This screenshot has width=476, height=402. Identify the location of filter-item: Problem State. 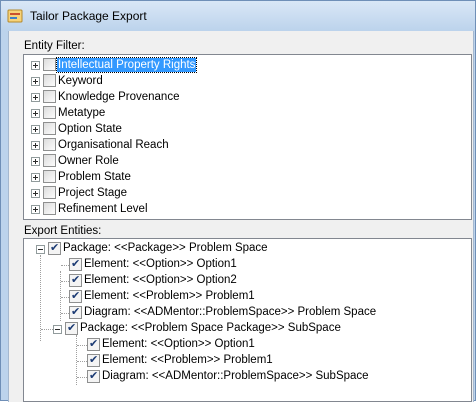
(244, 177).